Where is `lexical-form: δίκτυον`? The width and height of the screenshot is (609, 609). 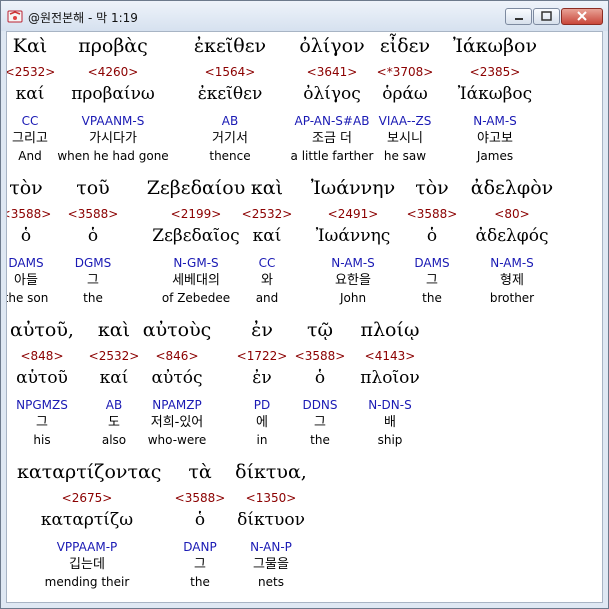
lexical-form: δίκτυον is located at coordinates (271, 520).